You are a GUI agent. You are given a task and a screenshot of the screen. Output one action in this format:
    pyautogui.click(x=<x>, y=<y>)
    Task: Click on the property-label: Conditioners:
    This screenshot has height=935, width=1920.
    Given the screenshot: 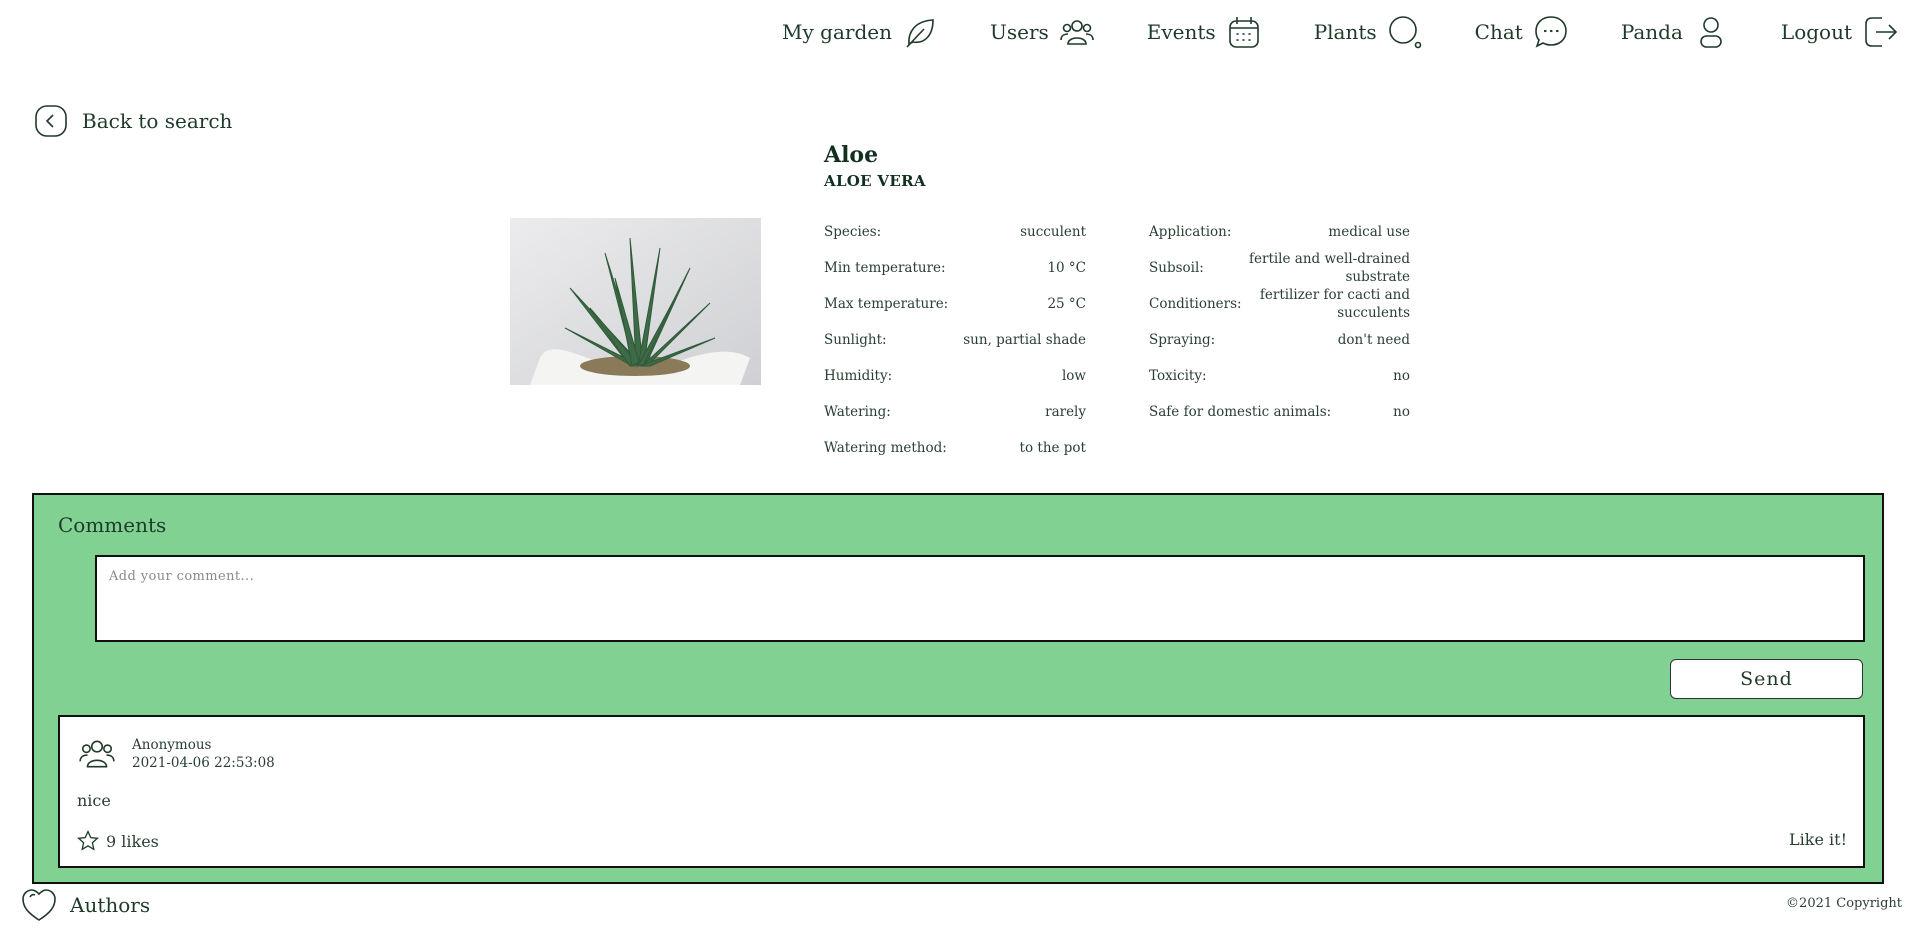 What is the action you would take?
    pyautogui.click(x=1195, y=304)
    